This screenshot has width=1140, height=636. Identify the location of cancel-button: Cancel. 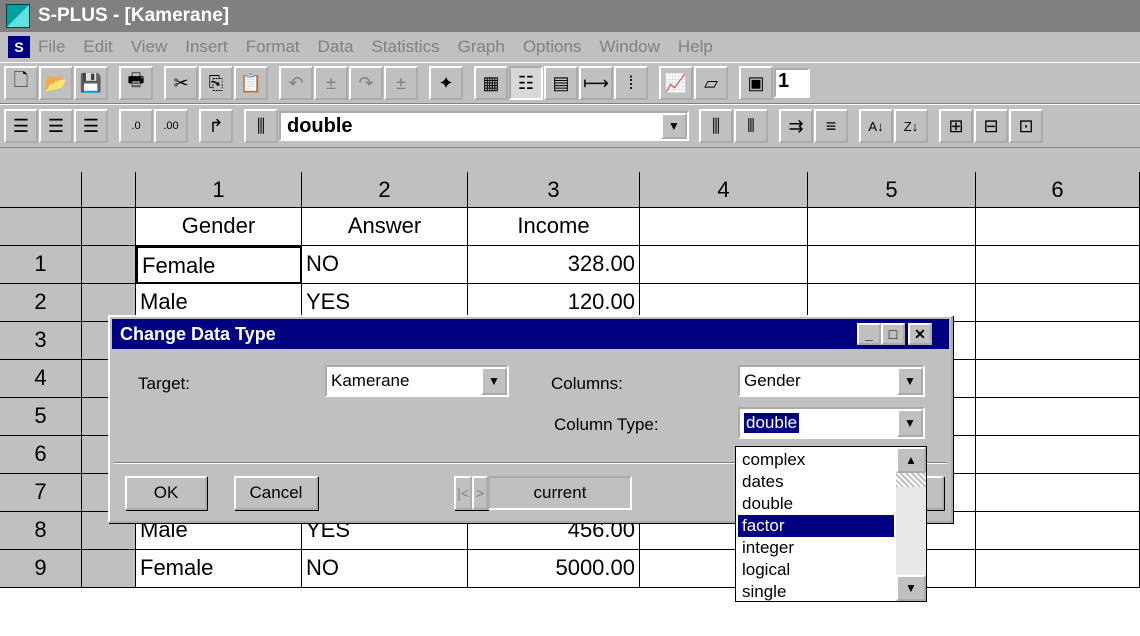
(276, 493).